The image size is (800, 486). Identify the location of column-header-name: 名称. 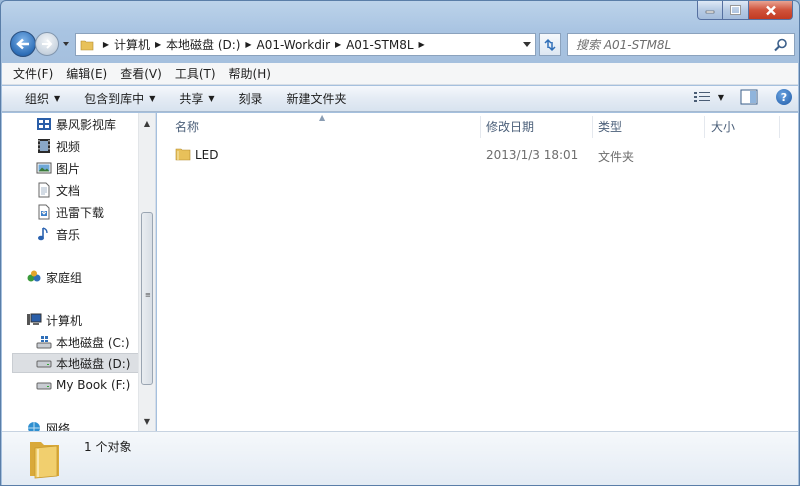
(187, 127).